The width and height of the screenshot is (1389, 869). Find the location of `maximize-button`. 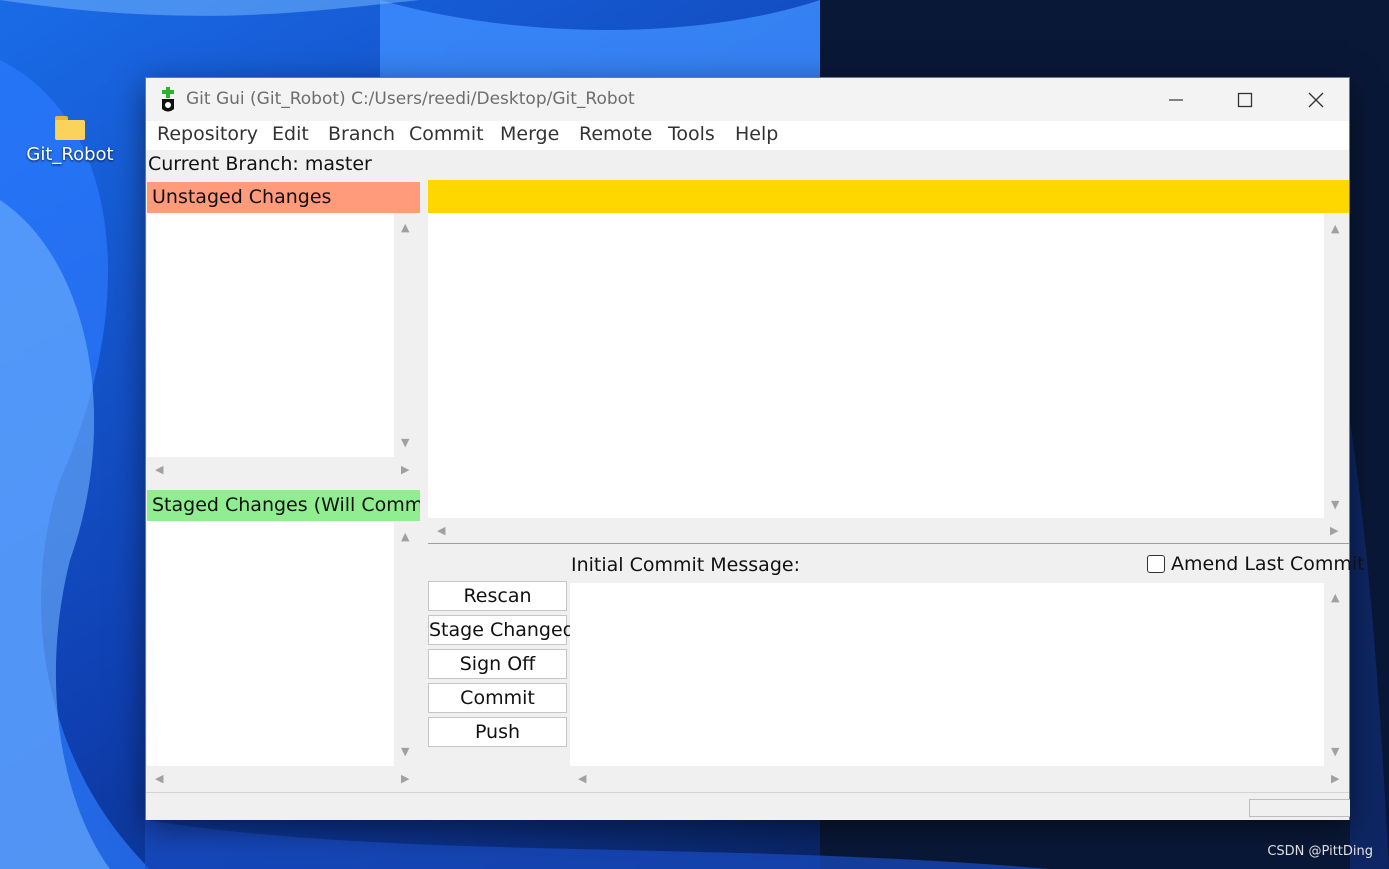

maximize-button is located at coordinates (1245, 99).